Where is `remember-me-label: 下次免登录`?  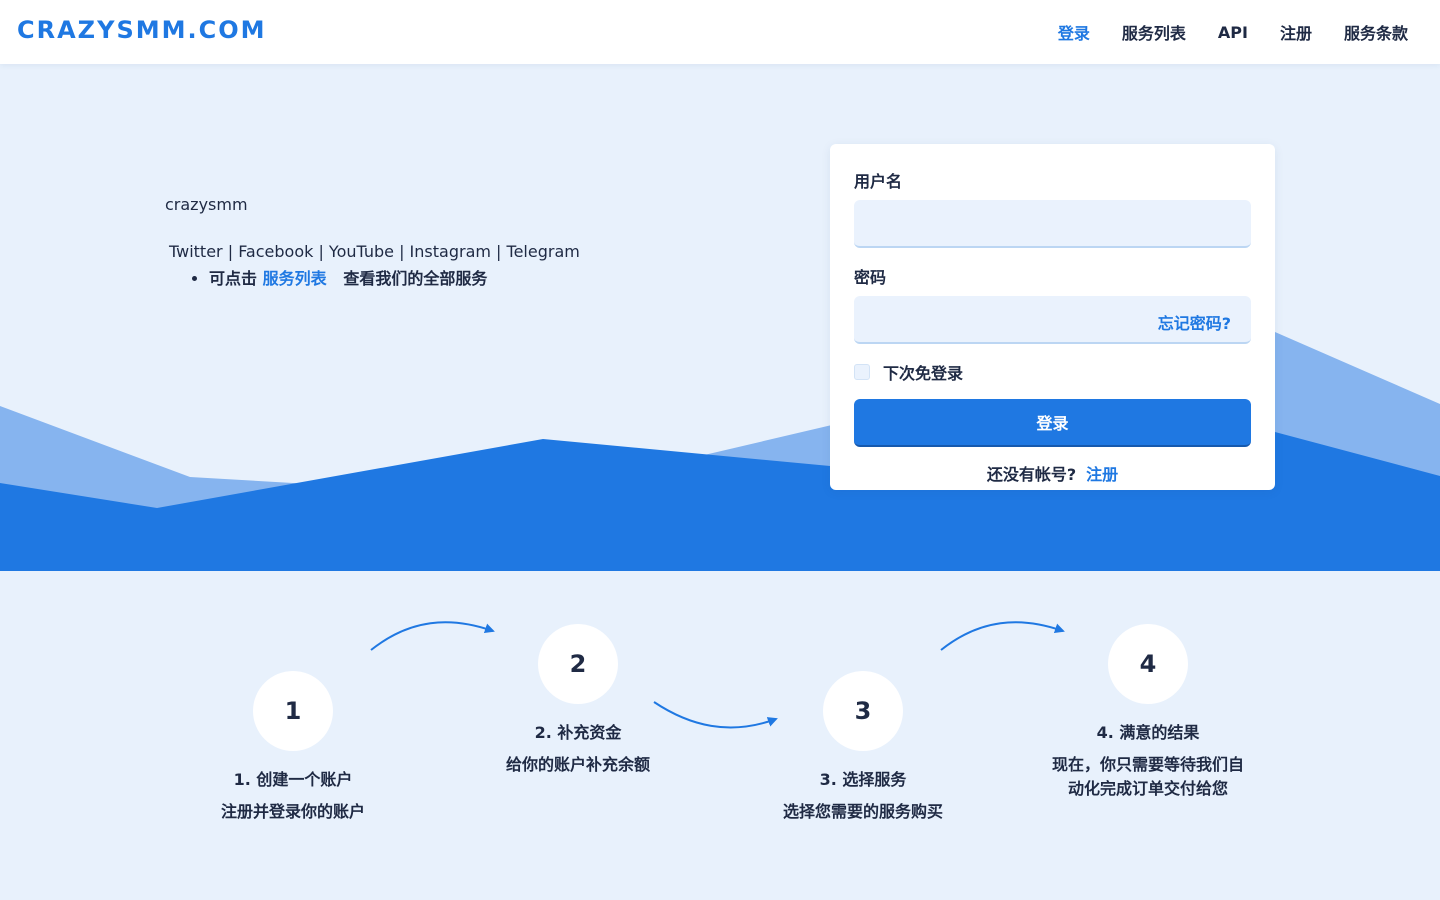 remember-me-label: 下次免登录 is located at coordinates (923, 373).